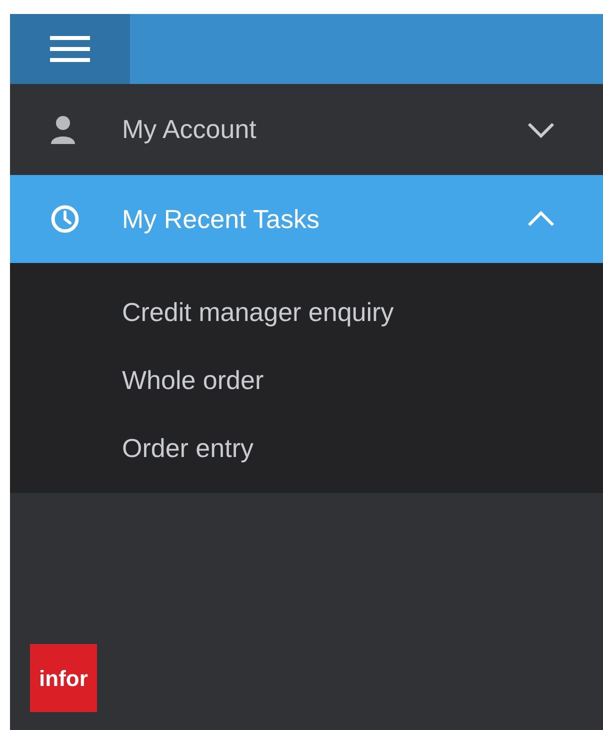 The width and height of the screenshot is (603, 730). Describe the element at coordinates (362, 448) in the screenshot. I see `submenu-link: Order entry` at that location.